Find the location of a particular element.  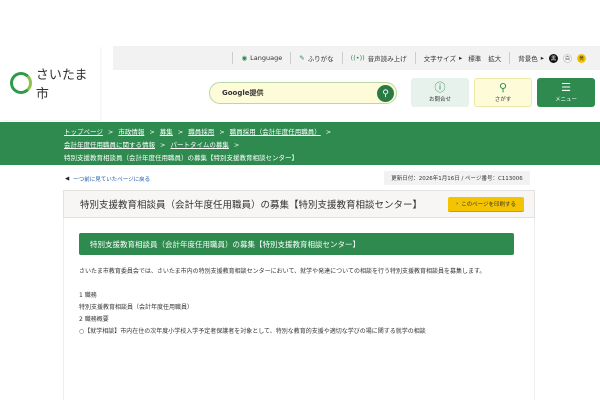

contact-label: お問合せ is located at coordinates (439, 100).